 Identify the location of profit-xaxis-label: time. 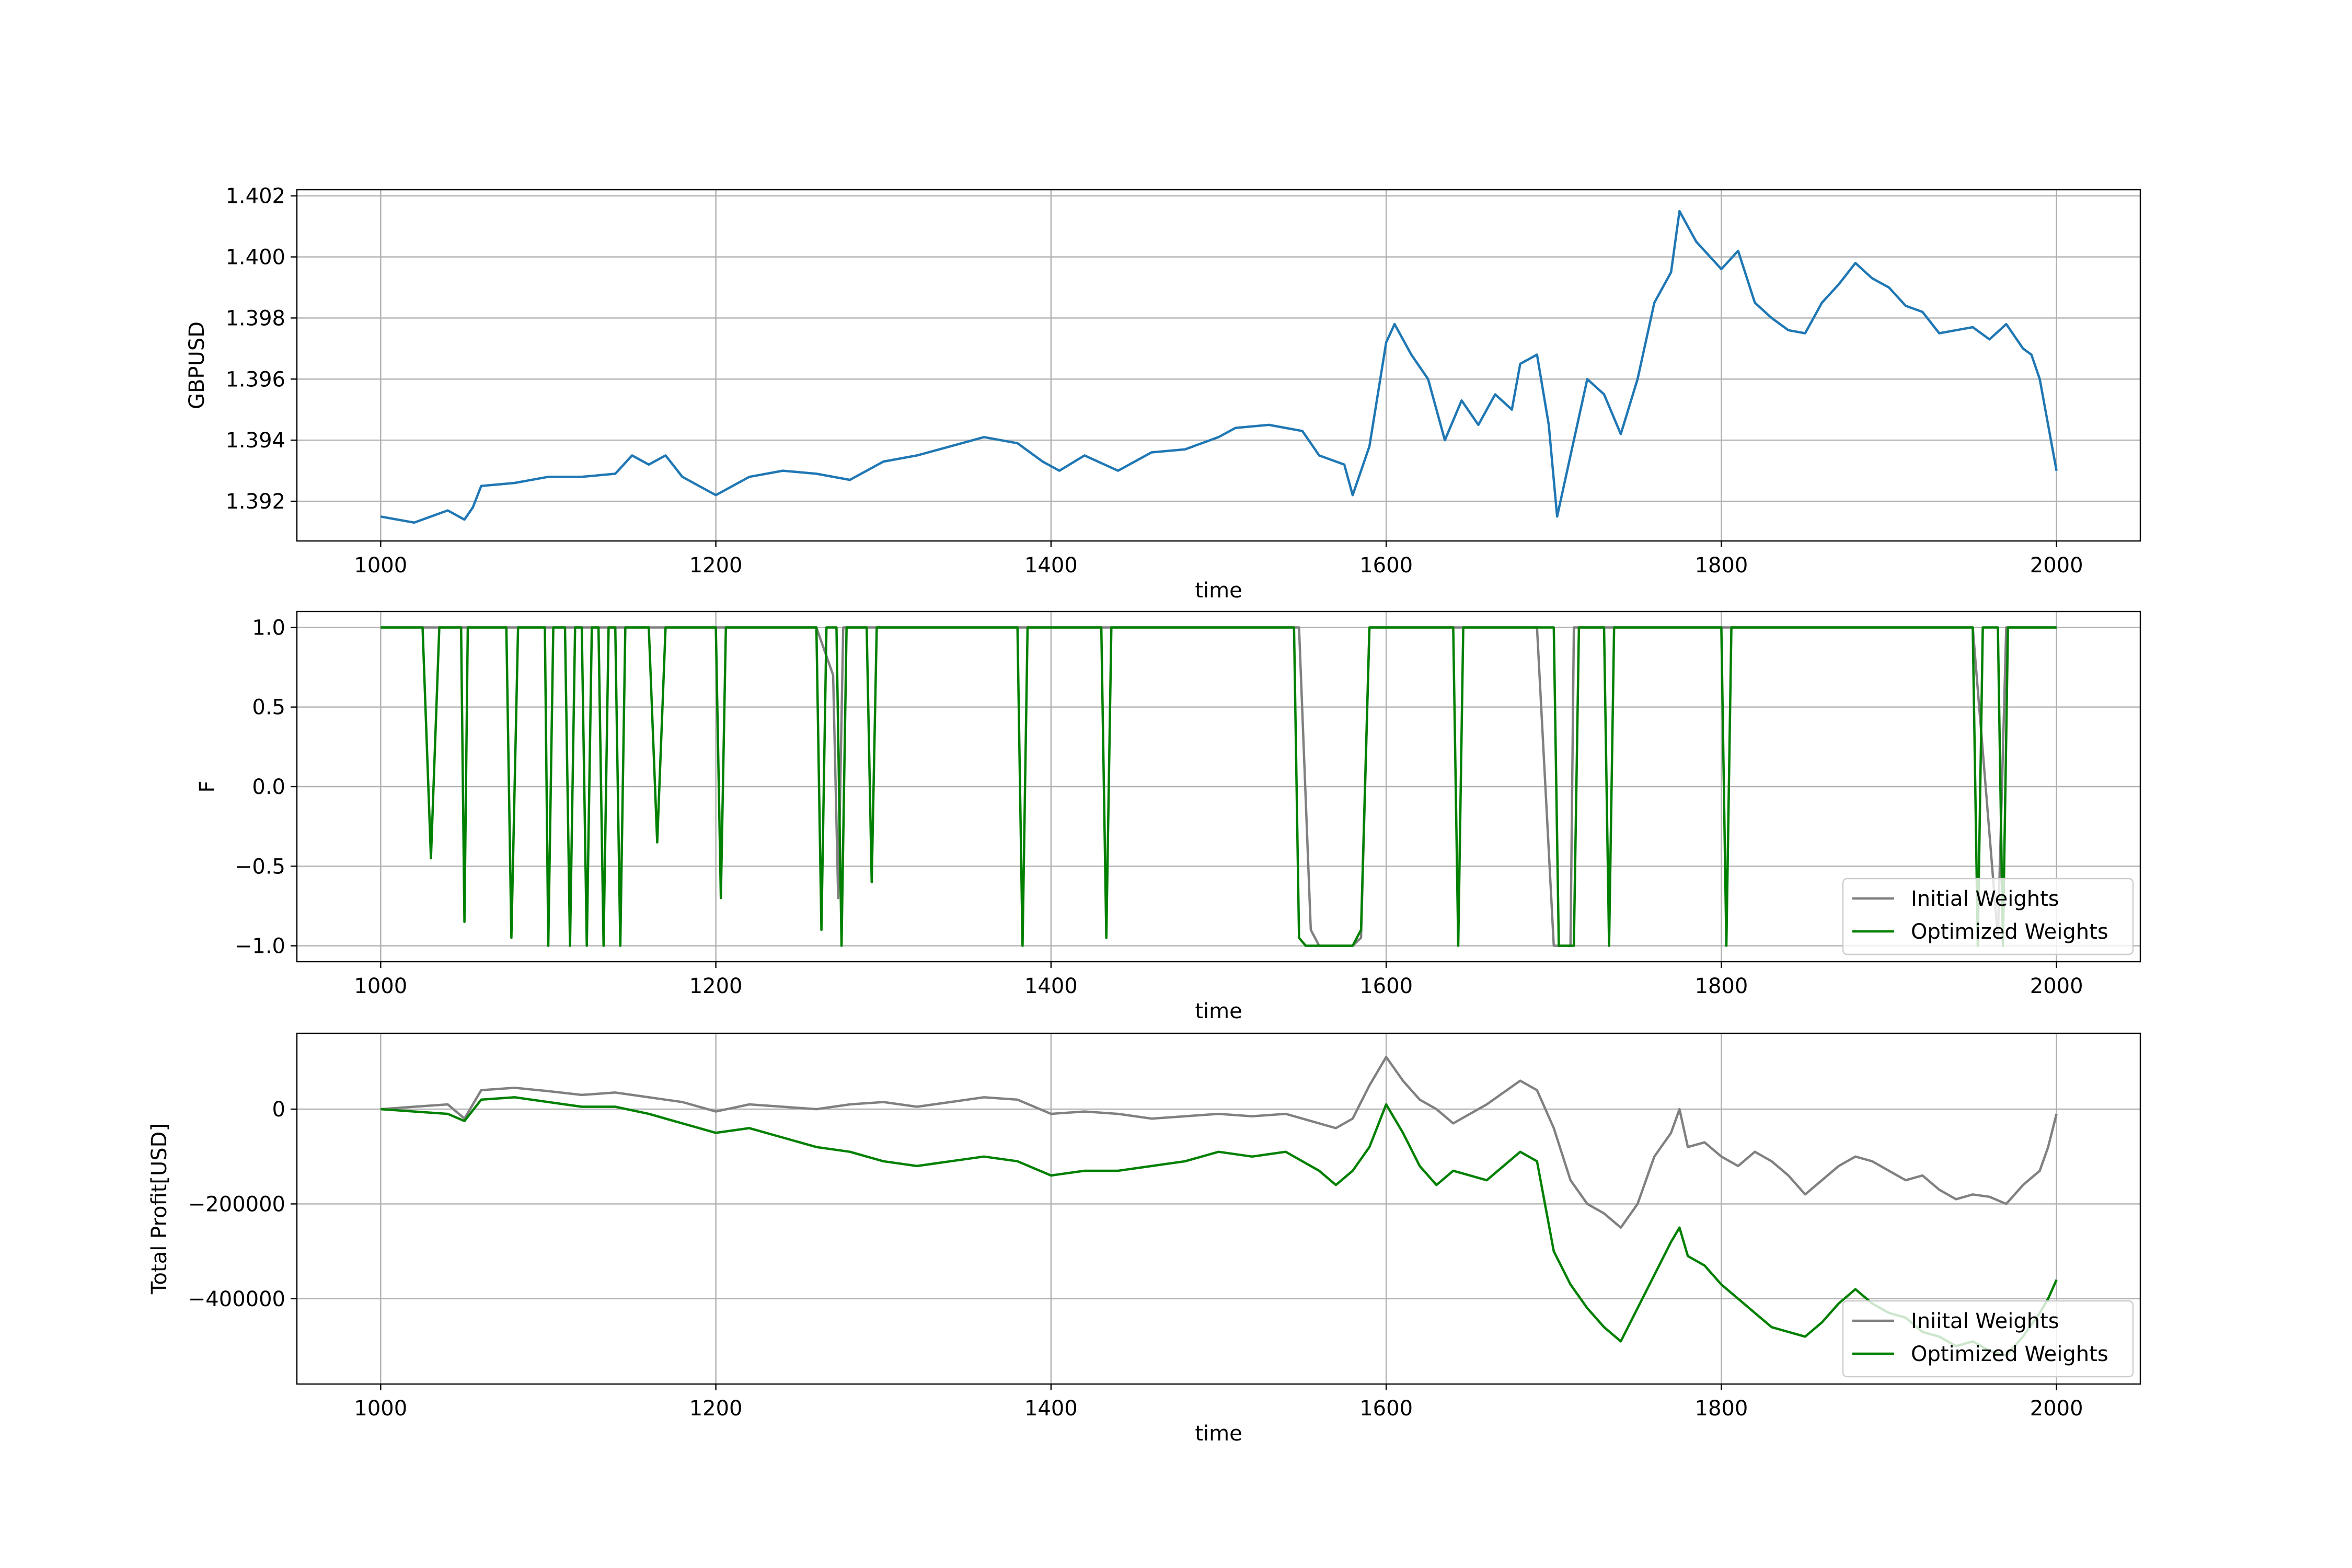
(1218, 1434).